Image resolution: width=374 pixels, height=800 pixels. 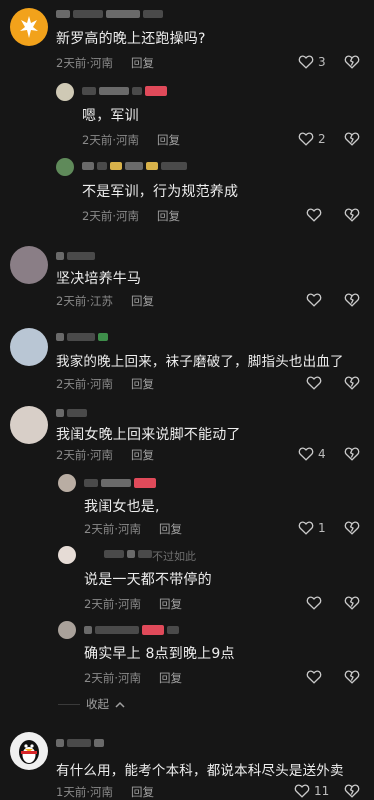 I want to click on like-button: 1, so click(x=312, y=527).